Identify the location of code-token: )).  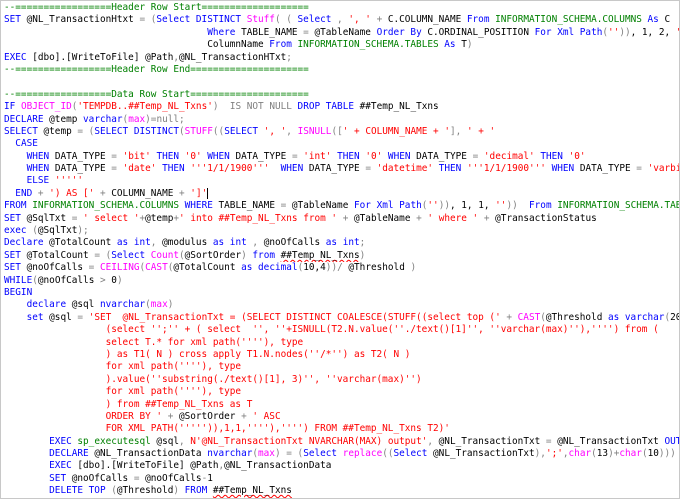
(625, 32).